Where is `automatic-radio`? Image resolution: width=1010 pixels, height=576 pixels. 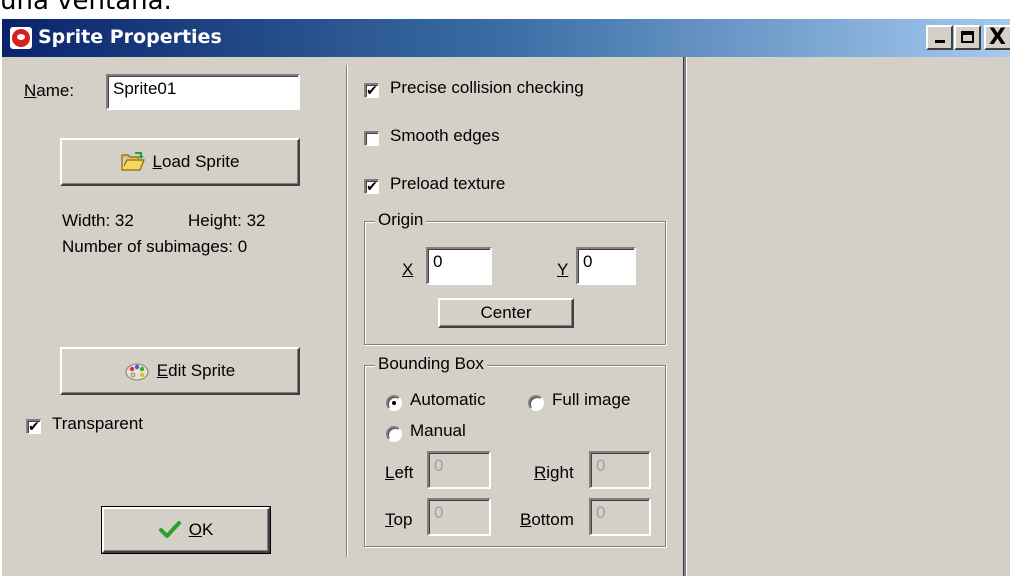 automatic-radio is located at coordinates (394, 403).